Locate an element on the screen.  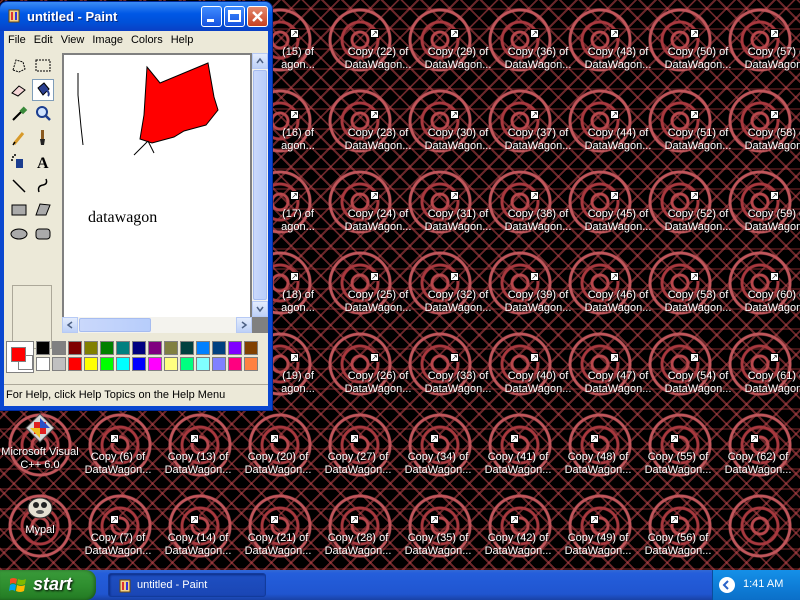
fill-tool is located at coordinates (43, 90).